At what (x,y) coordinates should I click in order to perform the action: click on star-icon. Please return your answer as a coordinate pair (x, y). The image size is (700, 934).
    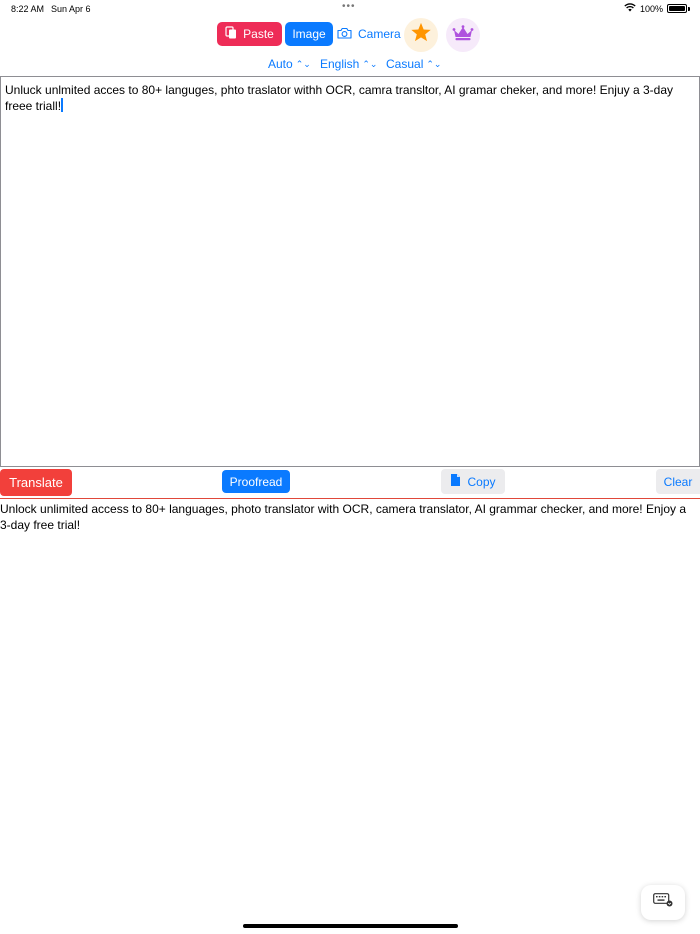
    Looking at the image, I should click on (421, 35).